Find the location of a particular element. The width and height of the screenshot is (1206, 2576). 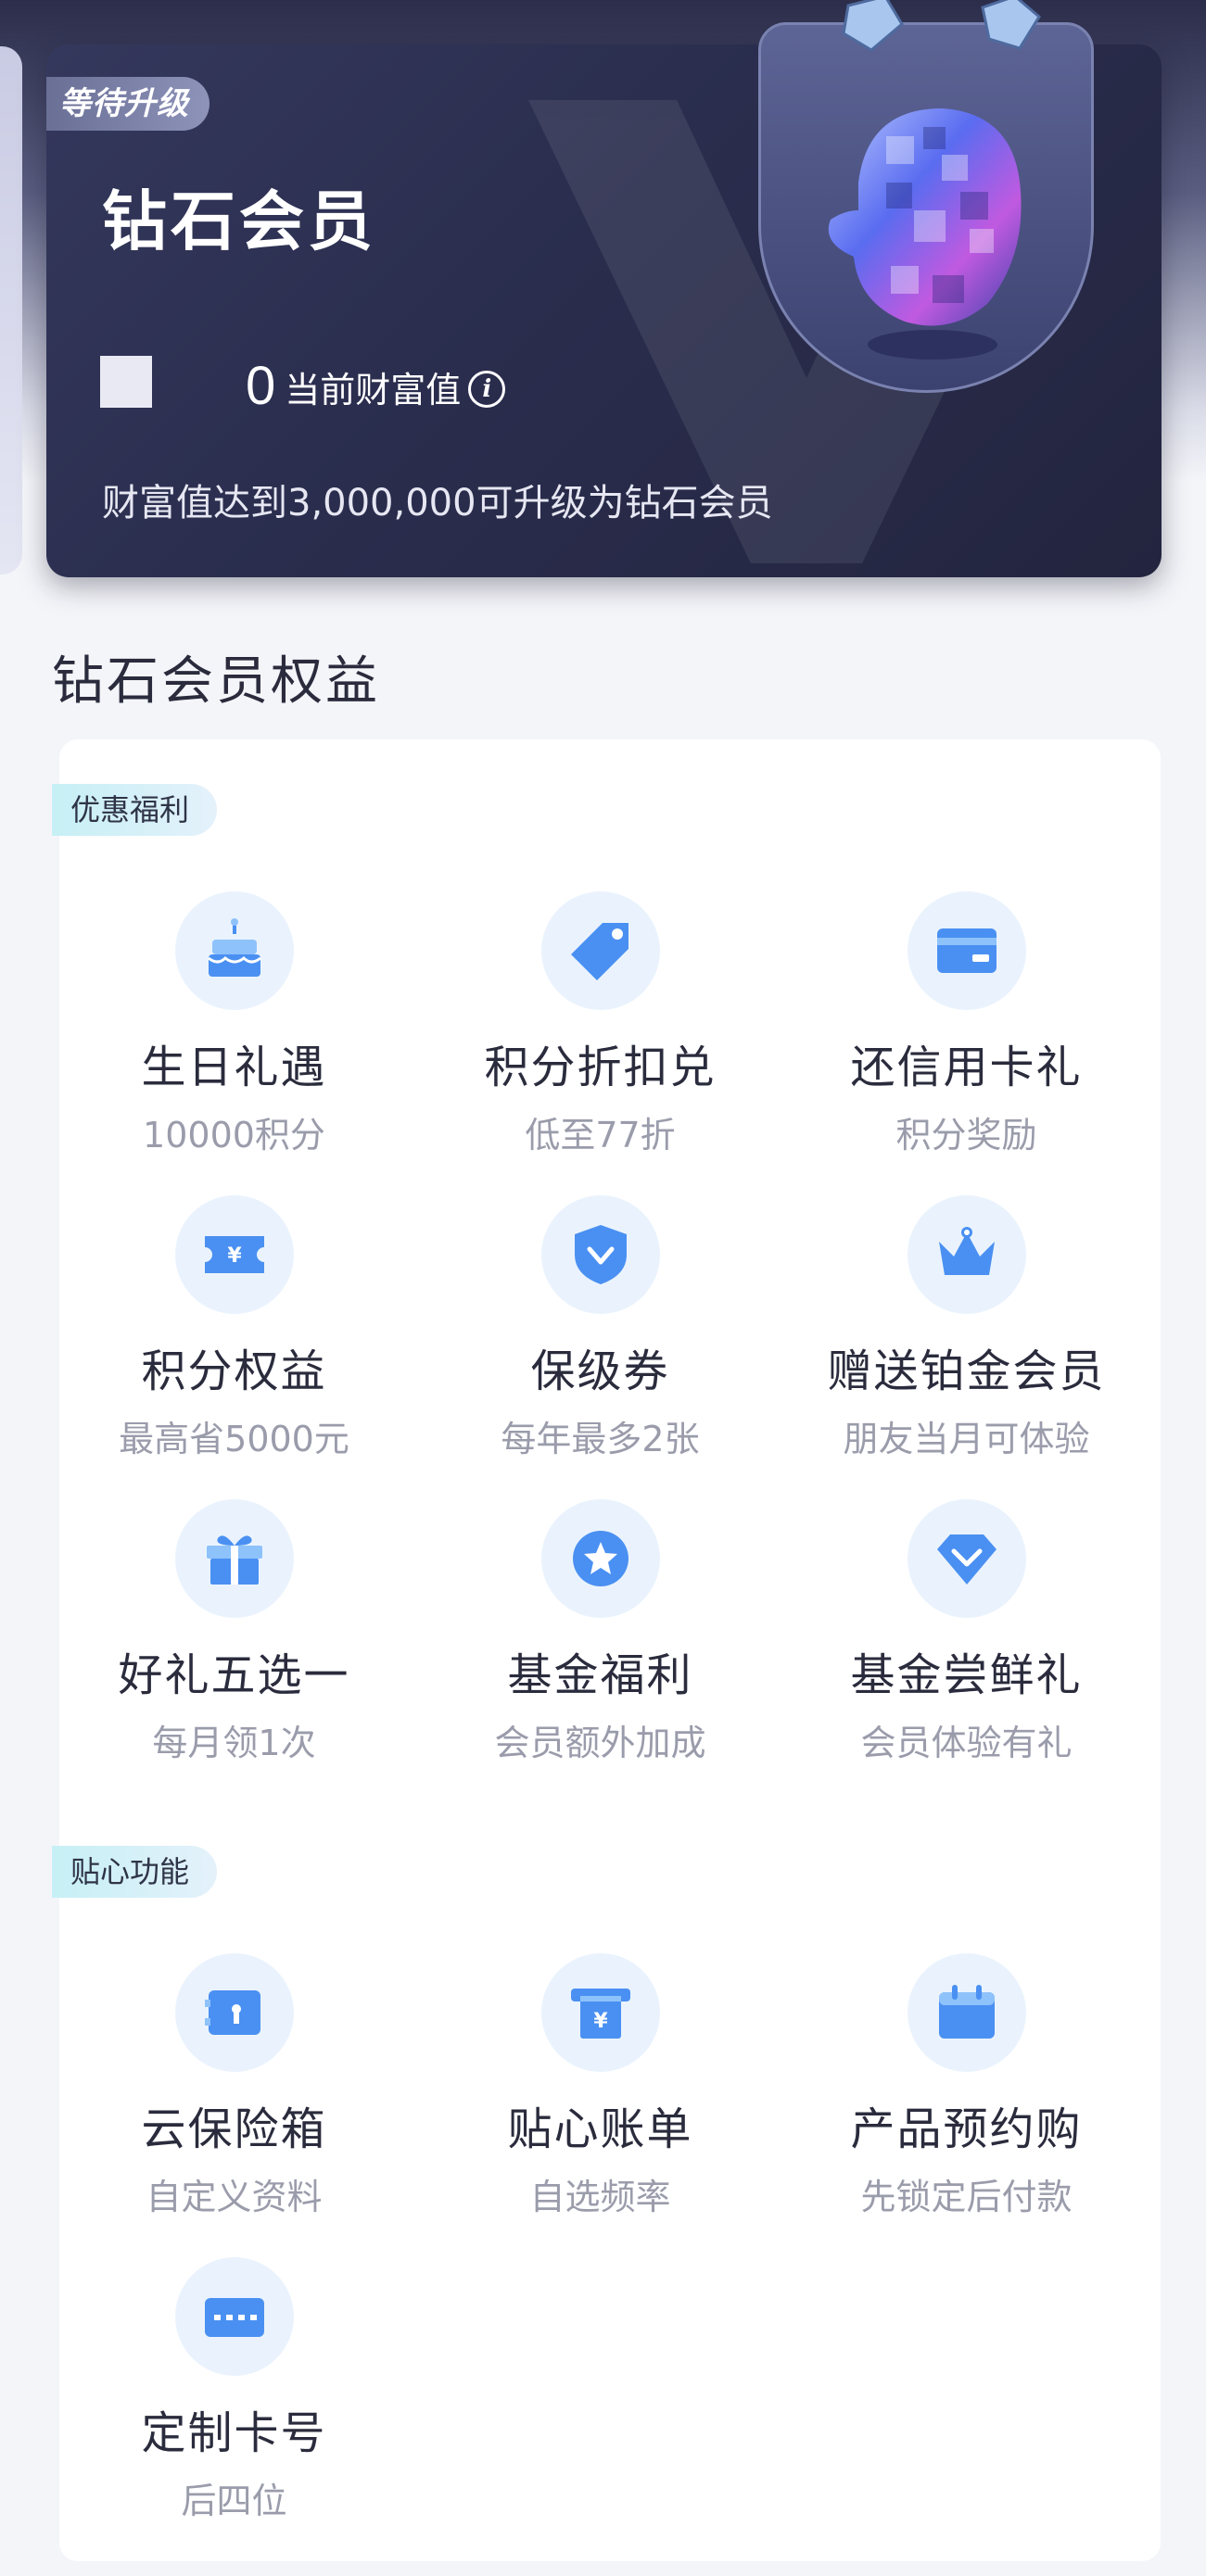

feature-item-cloud-safe: 云保险箱 自定义资料 is located at coordinates (234, 2086).